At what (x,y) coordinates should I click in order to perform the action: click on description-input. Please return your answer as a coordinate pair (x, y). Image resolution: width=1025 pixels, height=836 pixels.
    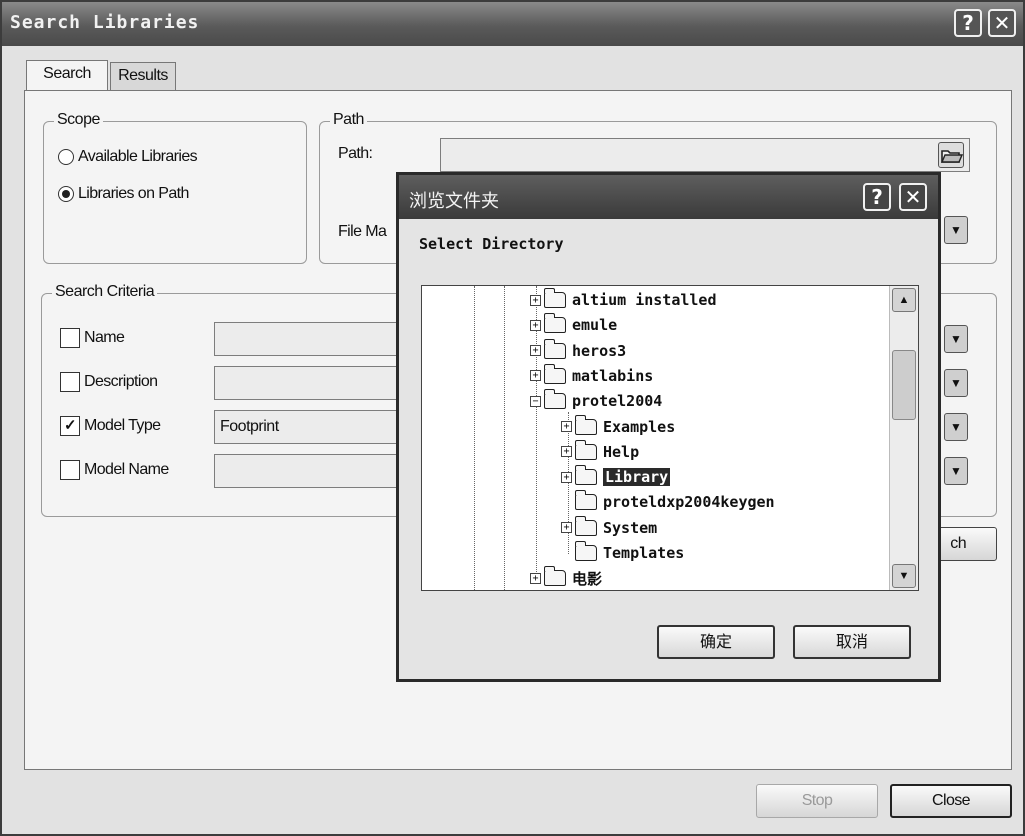
    Looking at the image, I should click on (314, 383).